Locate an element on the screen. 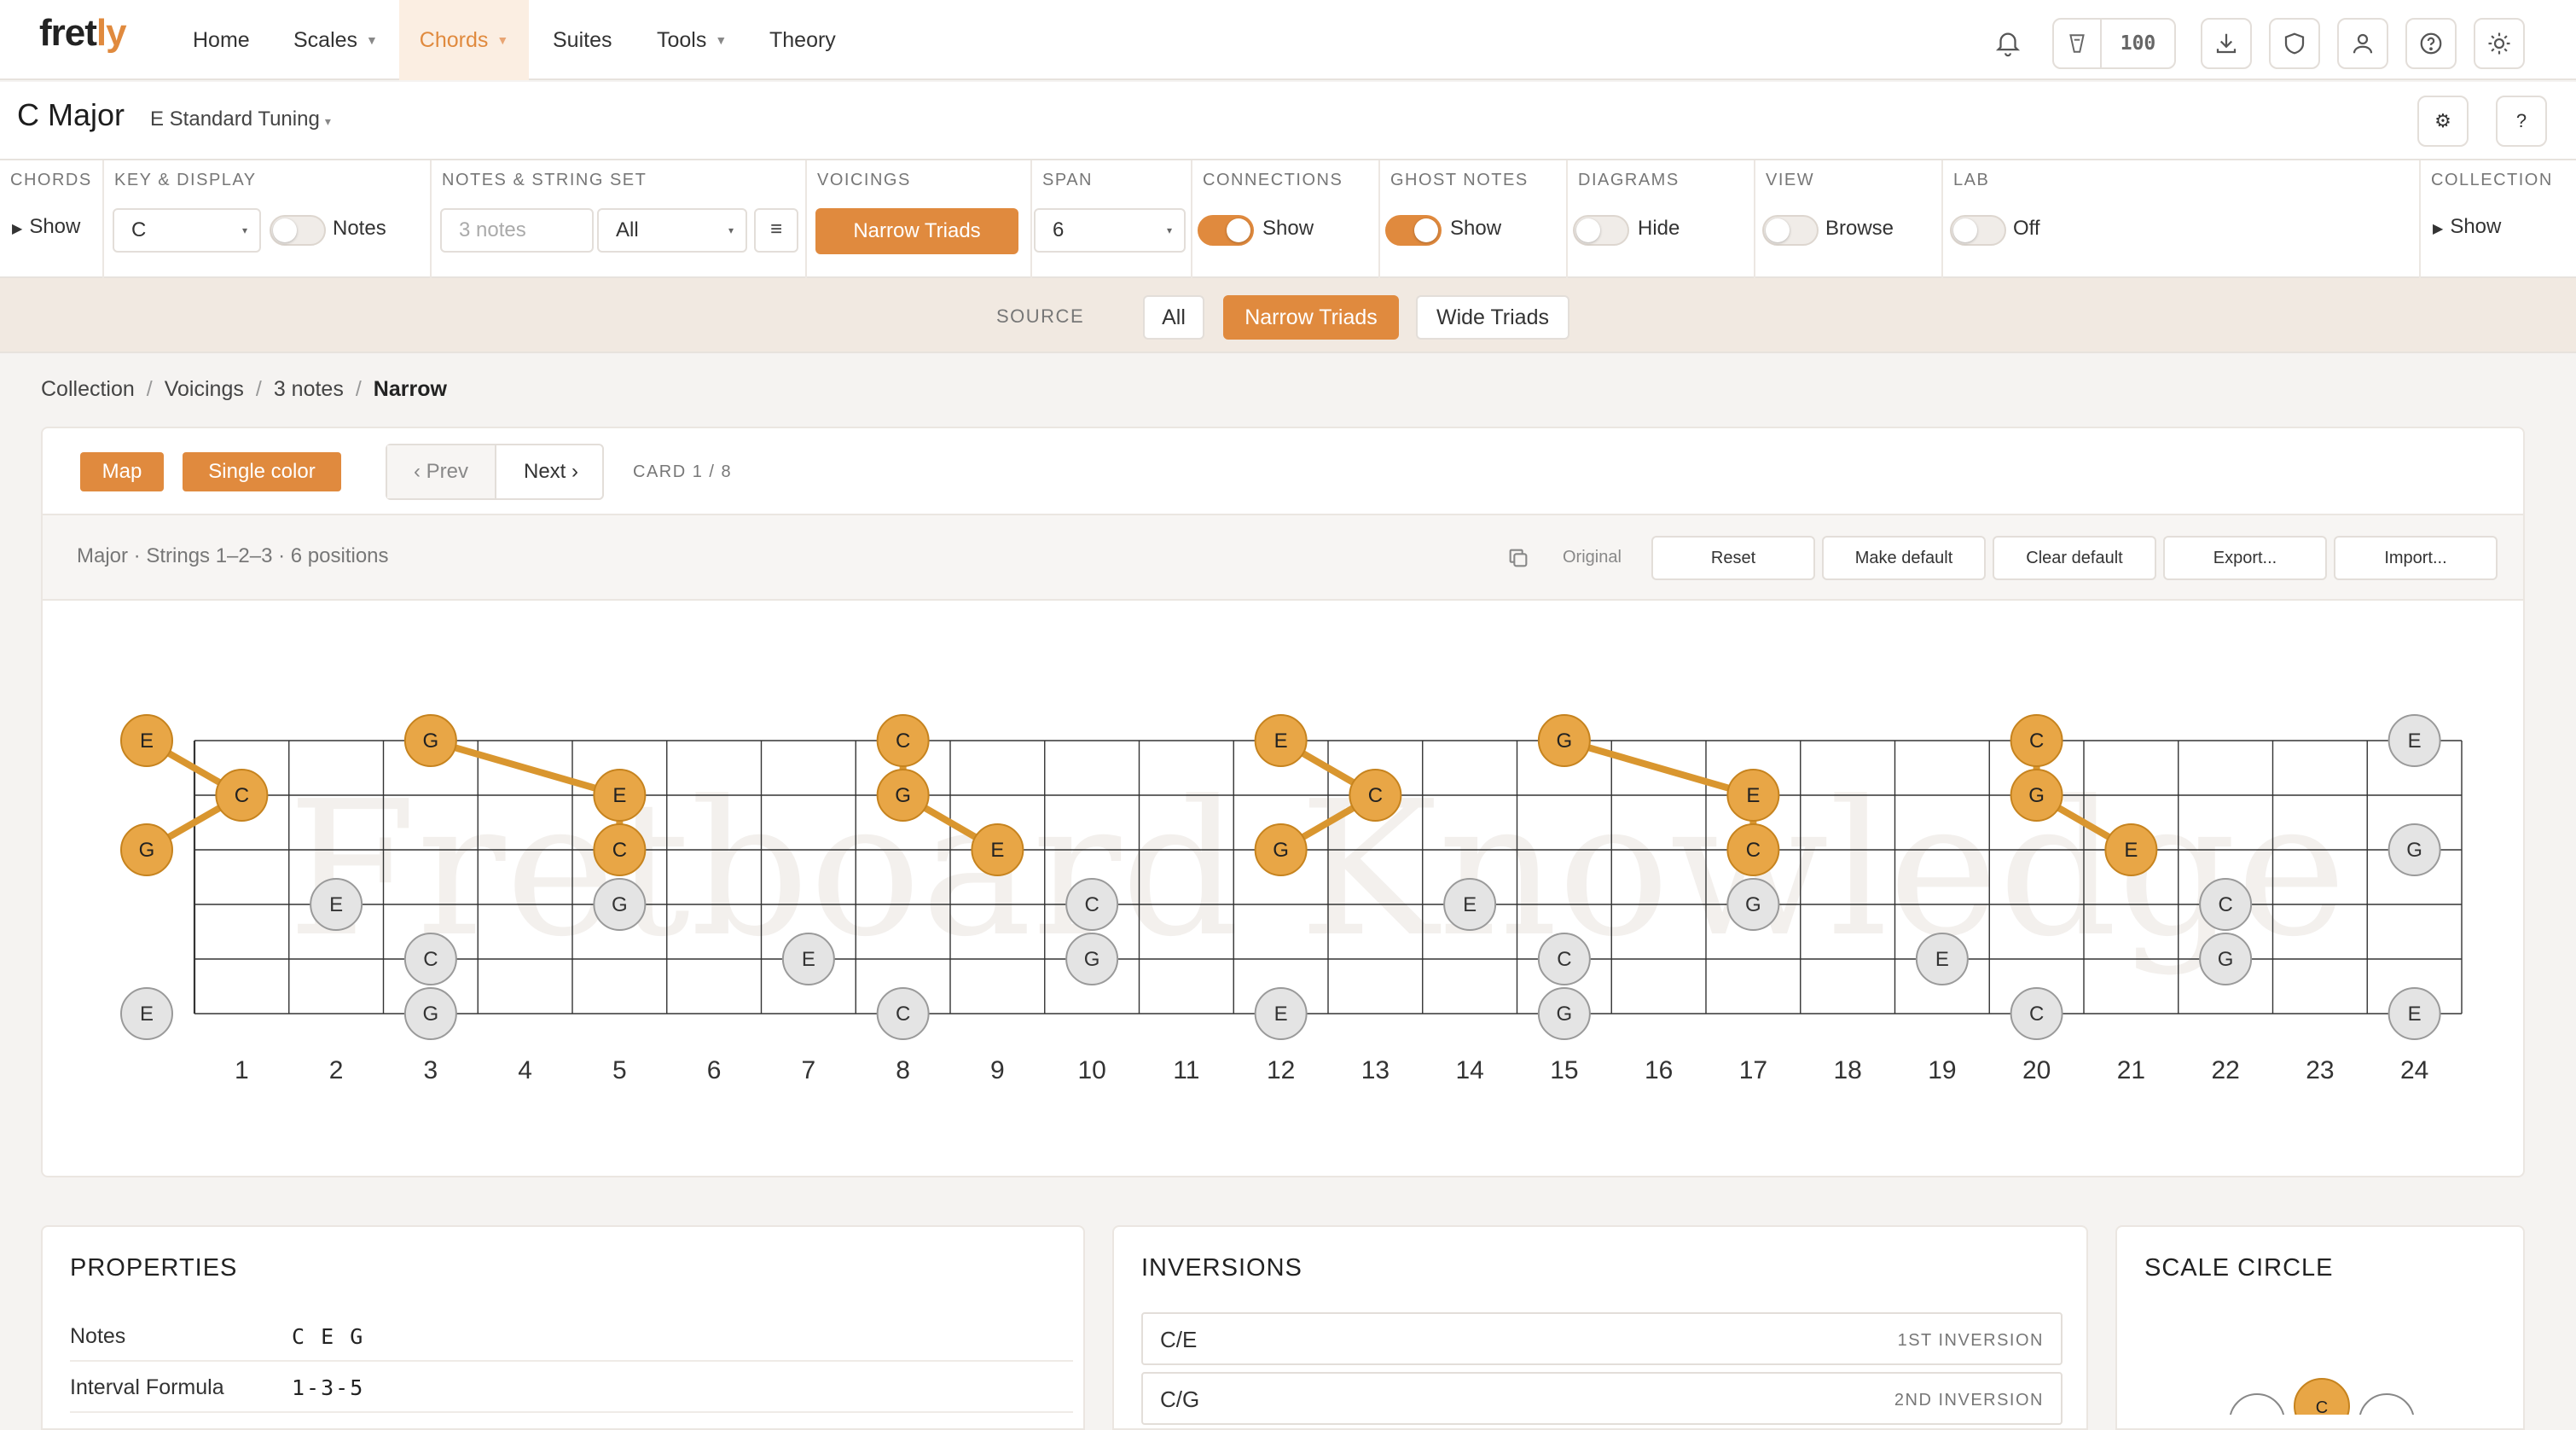 Image resolution: width=2576 pixels, height=1430 pixels. nav-home: Home is located at coordinates (221, 40).